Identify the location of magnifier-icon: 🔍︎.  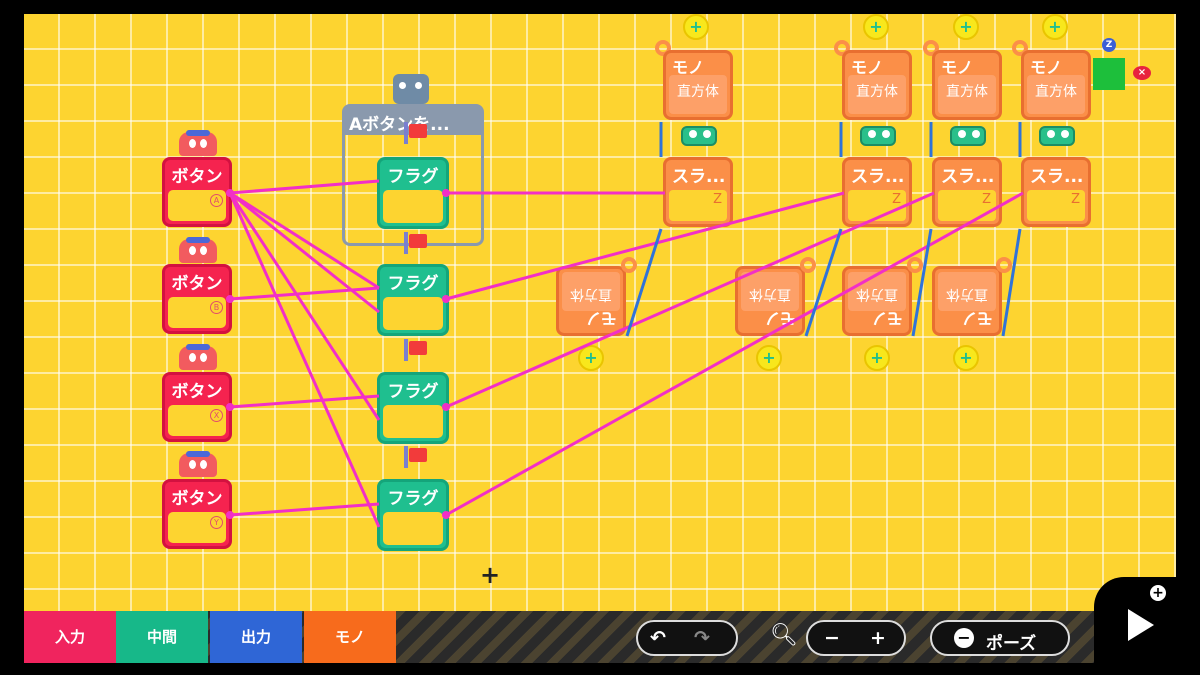
(784, 635).